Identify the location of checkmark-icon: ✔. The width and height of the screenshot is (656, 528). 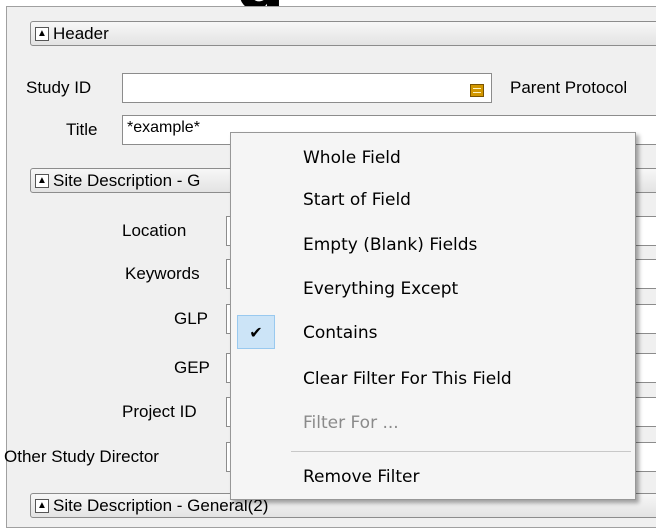
(256, 332).